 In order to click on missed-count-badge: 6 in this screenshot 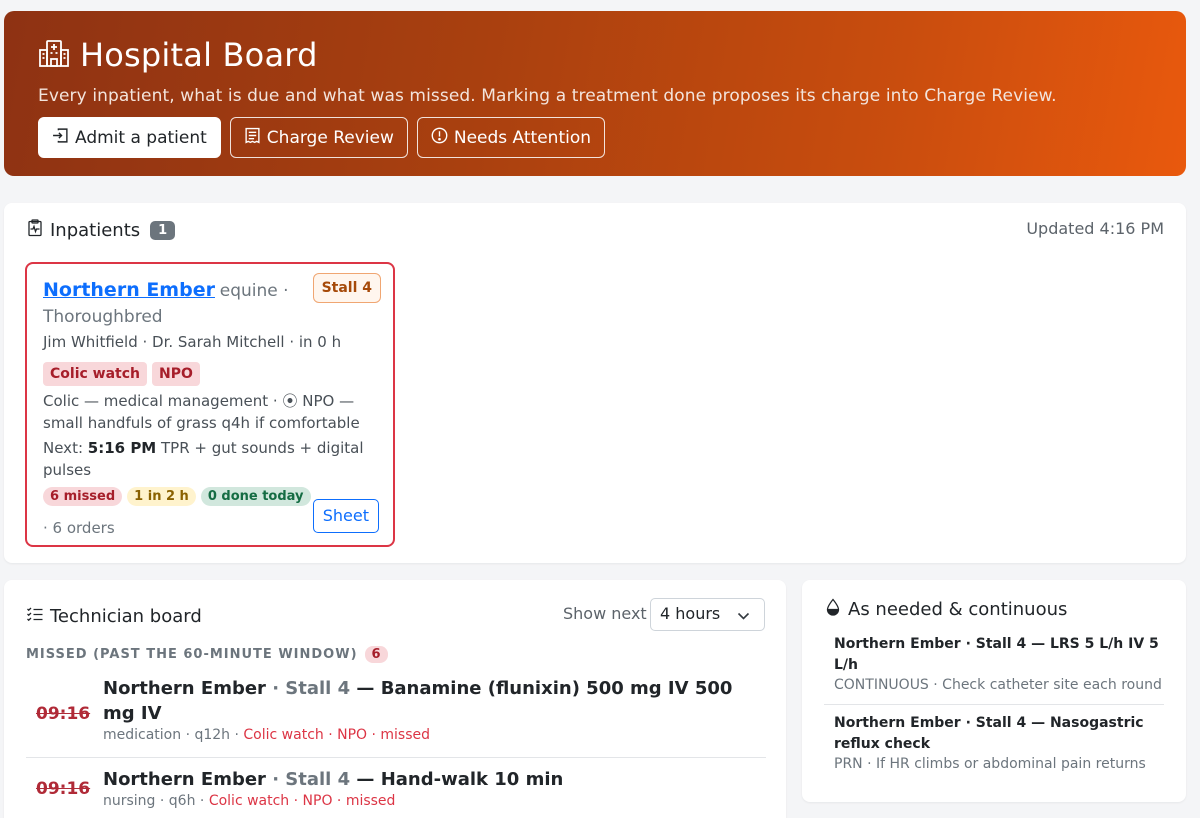, I will do `click(376, 654)`.